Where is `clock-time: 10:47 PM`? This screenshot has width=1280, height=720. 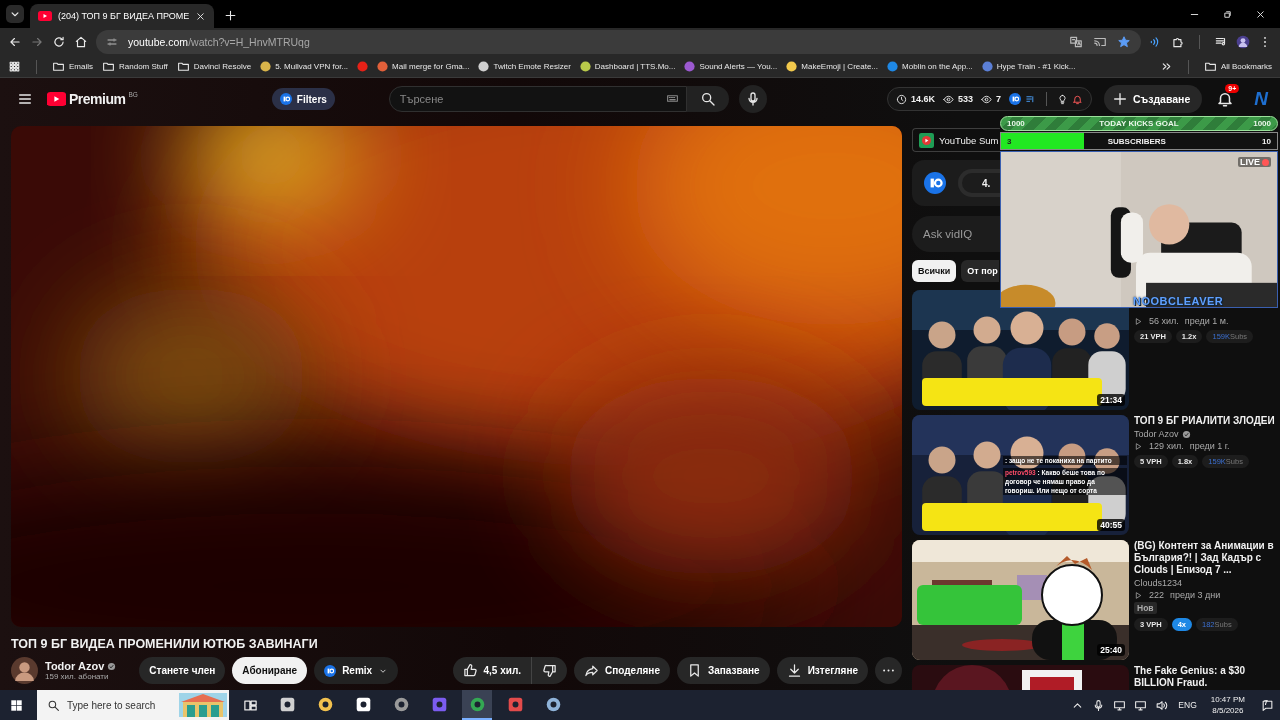 clock-time: 10:47 PM is located at coordinates (1227, 699).